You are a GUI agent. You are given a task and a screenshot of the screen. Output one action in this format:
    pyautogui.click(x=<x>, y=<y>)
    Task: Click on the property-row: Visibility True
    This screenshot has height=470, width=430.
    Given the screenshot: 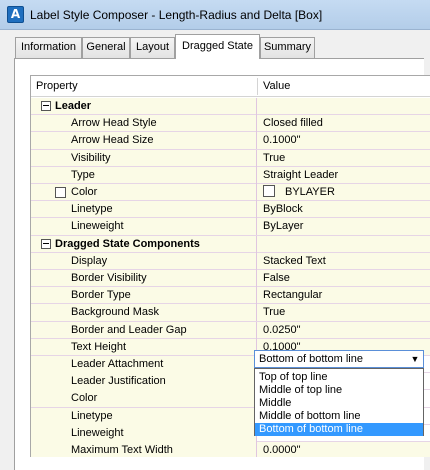 What is the action you would take?
    pyautogui.click(x=230, y=158)
    